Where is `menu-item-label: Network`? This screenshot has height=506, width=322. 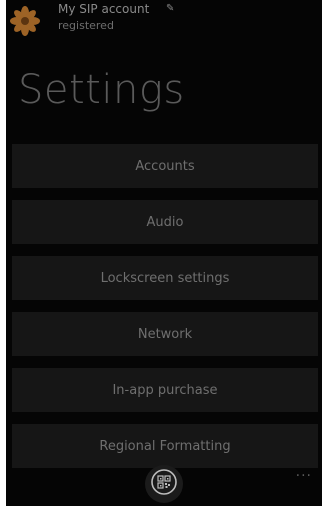
menu-item-label: Network is located at coordinates (165, 334).